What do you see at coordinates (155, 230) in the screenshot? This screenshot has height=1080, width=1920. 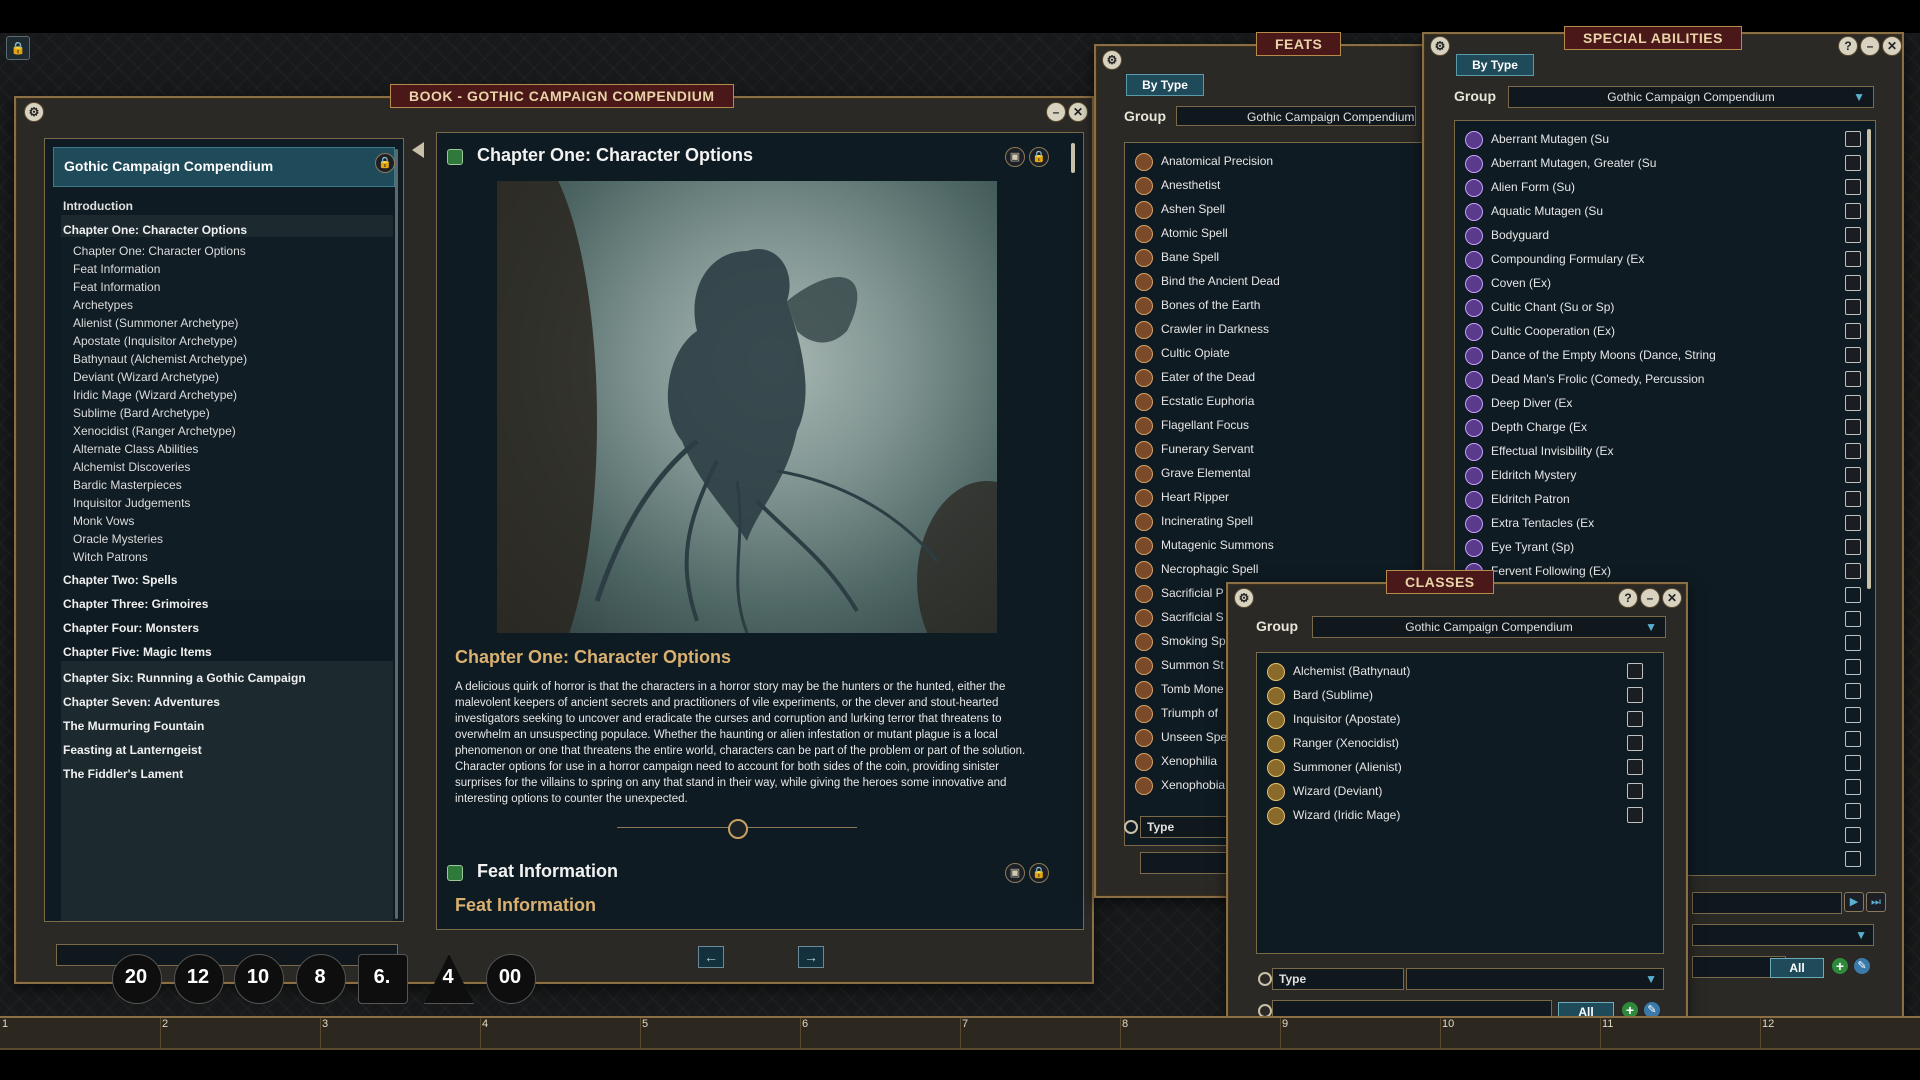 I see `toc-entry: Chapter One: Character Options` at bounding box center [155, 230].